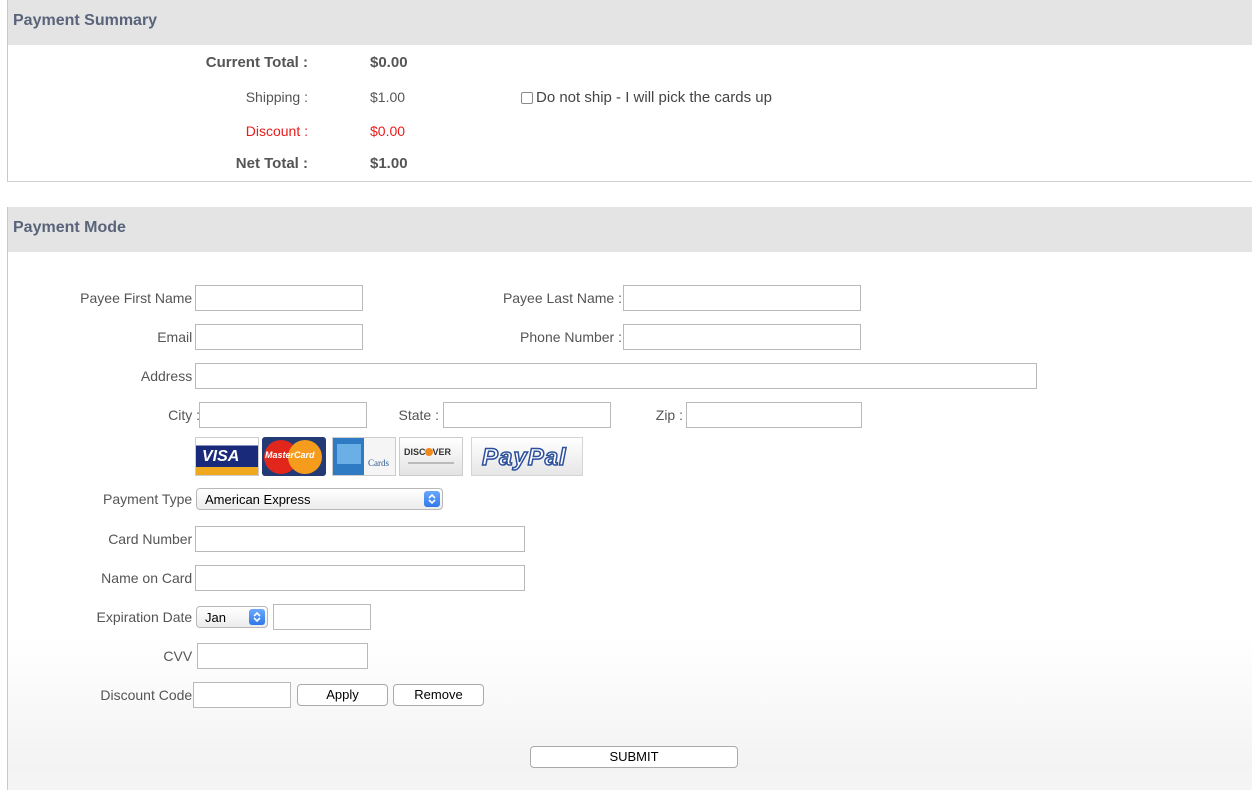  Describe the element at coordinates (562, 298) in the screenshot. I see `last-name-label: Payee Last Name :` at that location.